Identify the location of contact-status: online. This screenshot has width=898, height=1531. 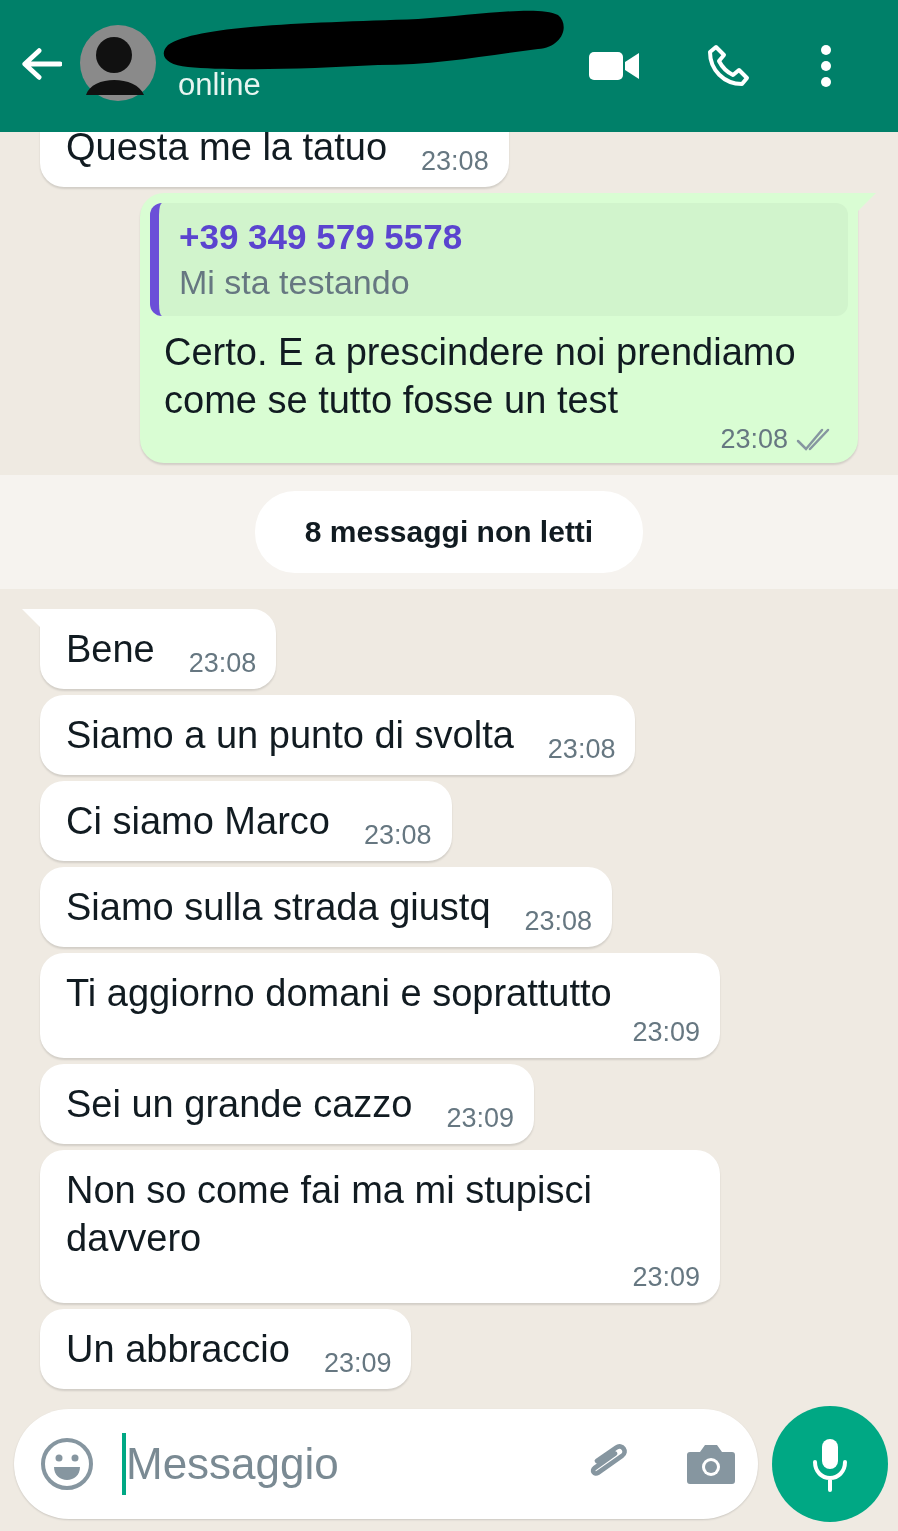
(219, 85).